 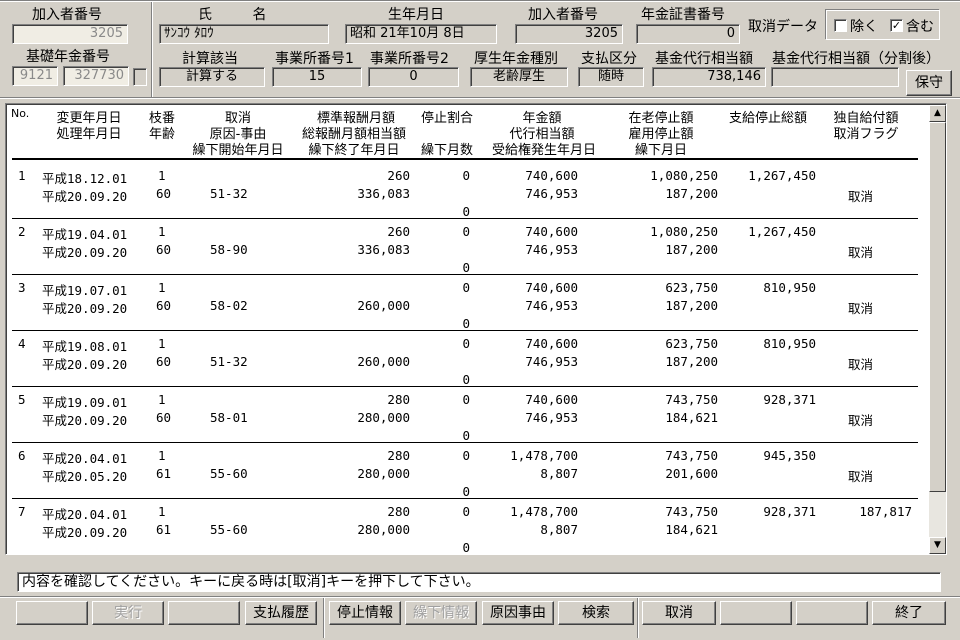 What do you see at coordinates (684, 175) in the screenshot?
I see `cell-elder-stop: 1,080,250` at bounding box center [684, 175].